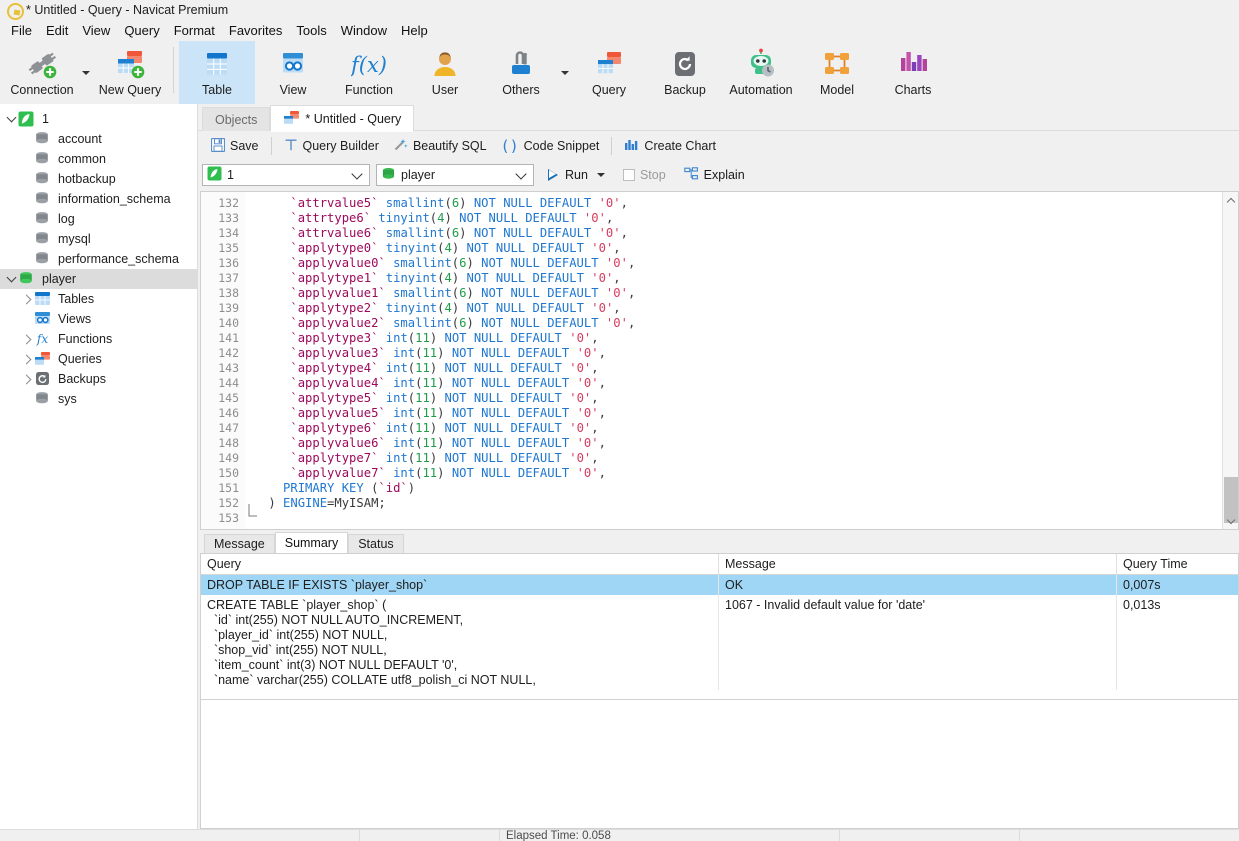 The width and height of the screenshot is (1239, 841). I want to click on menu-item-tools: Tools, so click(311, 30).